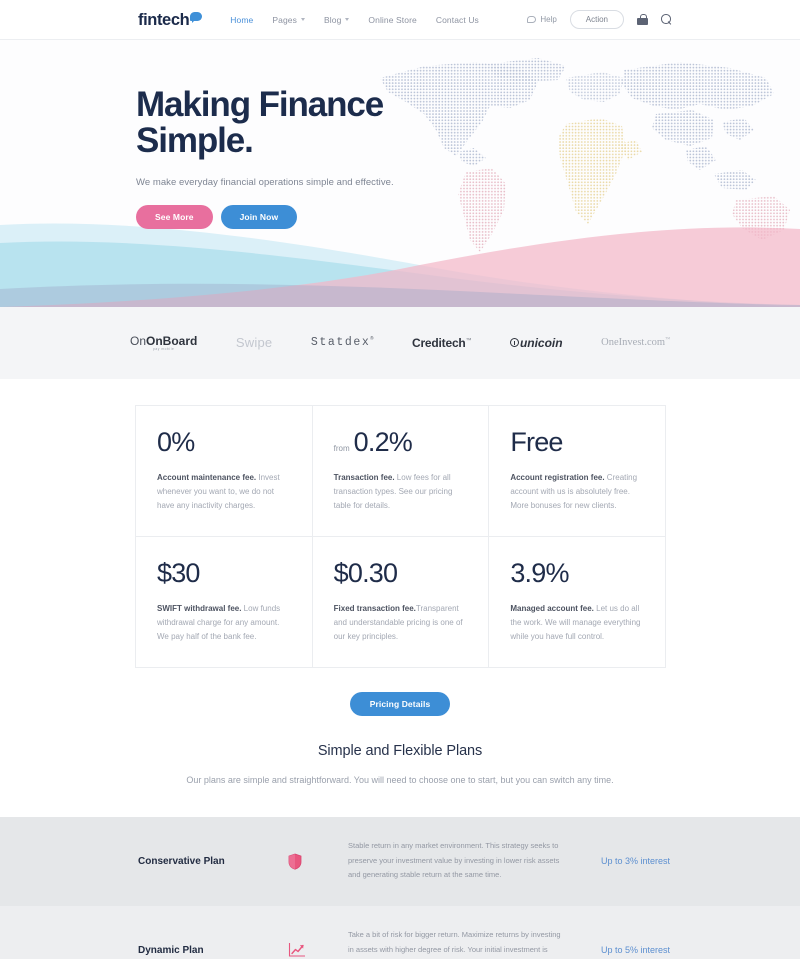  I want to click on pricing-details-button: Pricing Details, so click(400, 704).